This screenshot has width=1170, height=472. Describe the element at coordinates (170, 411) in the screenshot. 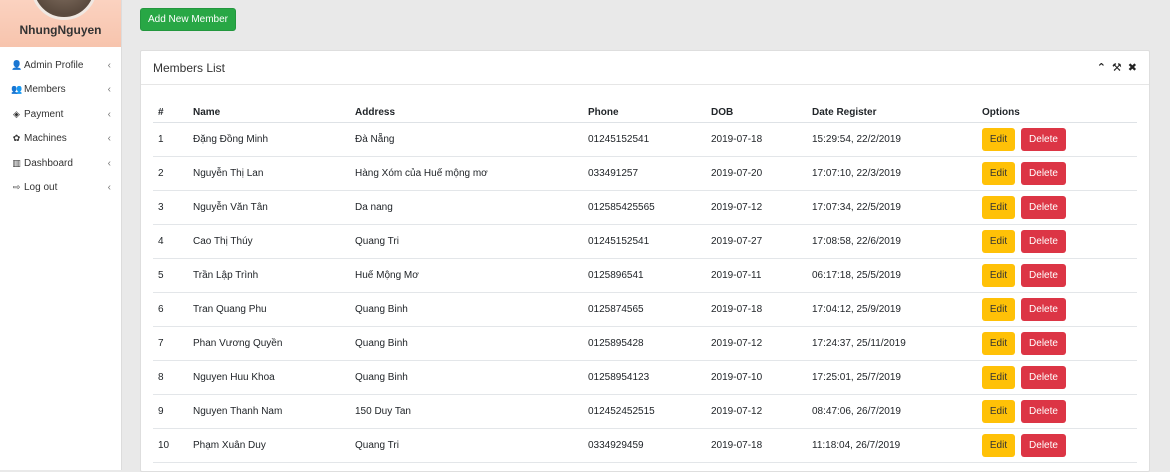

I see `cell-index: 9` at that location.